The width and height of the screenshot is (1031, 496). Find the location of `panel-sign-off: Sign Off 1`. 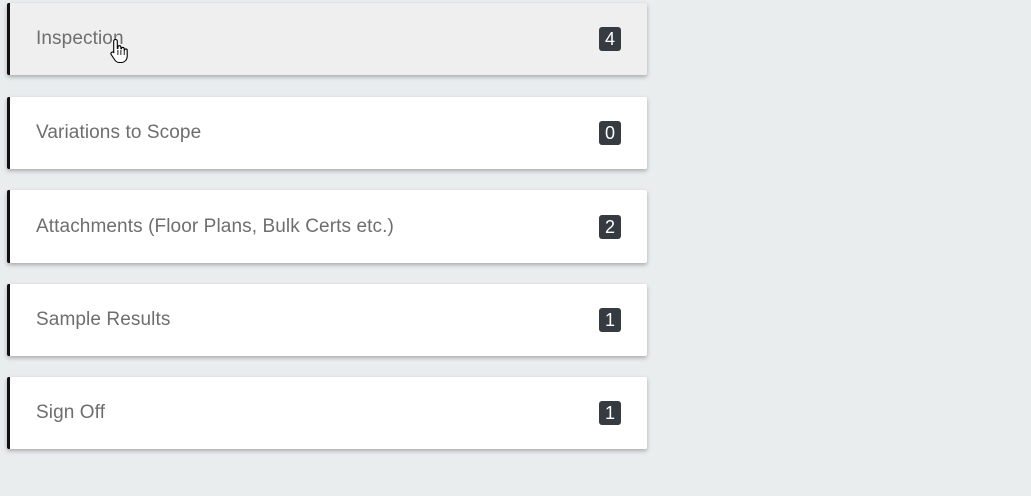

panel-sign-off: Sign Off 1 is located at coordinates (327, 413).